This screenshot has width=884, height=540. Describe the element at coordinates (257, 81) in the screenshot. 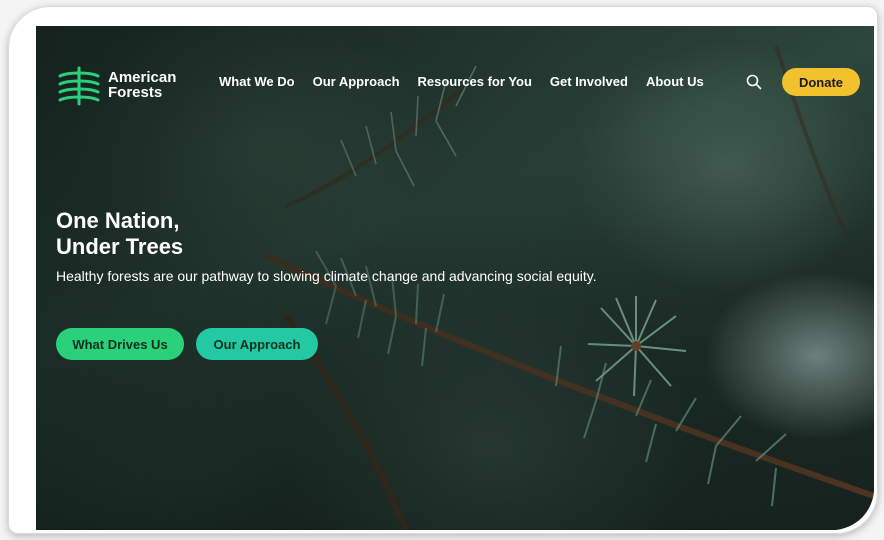

I see `nav-what-we-do: What We Do` at that location.